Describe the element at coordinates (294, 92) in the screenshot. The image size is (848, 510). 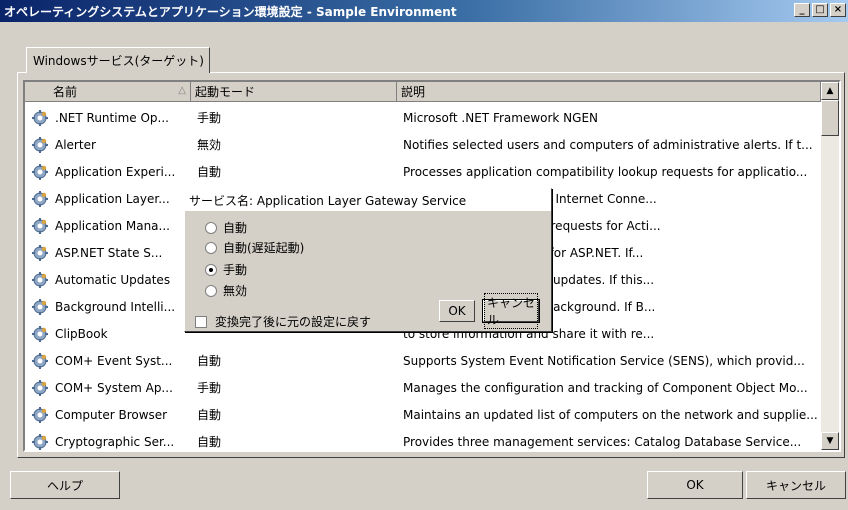
I see `column-header-startup-mode: 起動モード` at that location.